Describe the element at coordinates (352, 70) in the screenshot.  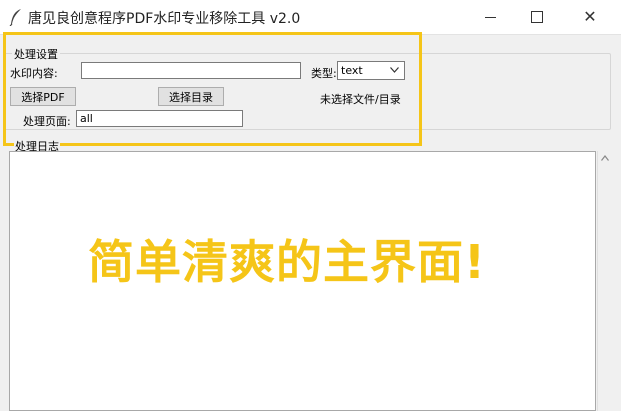
I see `type-select-value: text` at that location.